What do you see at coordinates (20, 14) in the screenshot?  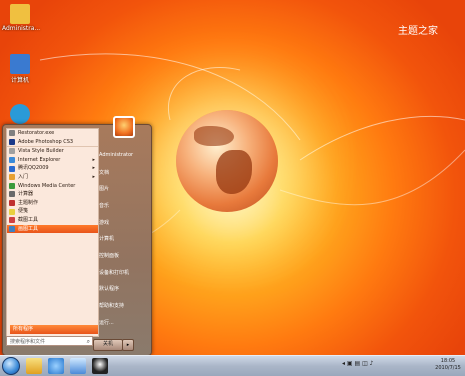 I see `folder-icon` at bounding box center [20, 14].